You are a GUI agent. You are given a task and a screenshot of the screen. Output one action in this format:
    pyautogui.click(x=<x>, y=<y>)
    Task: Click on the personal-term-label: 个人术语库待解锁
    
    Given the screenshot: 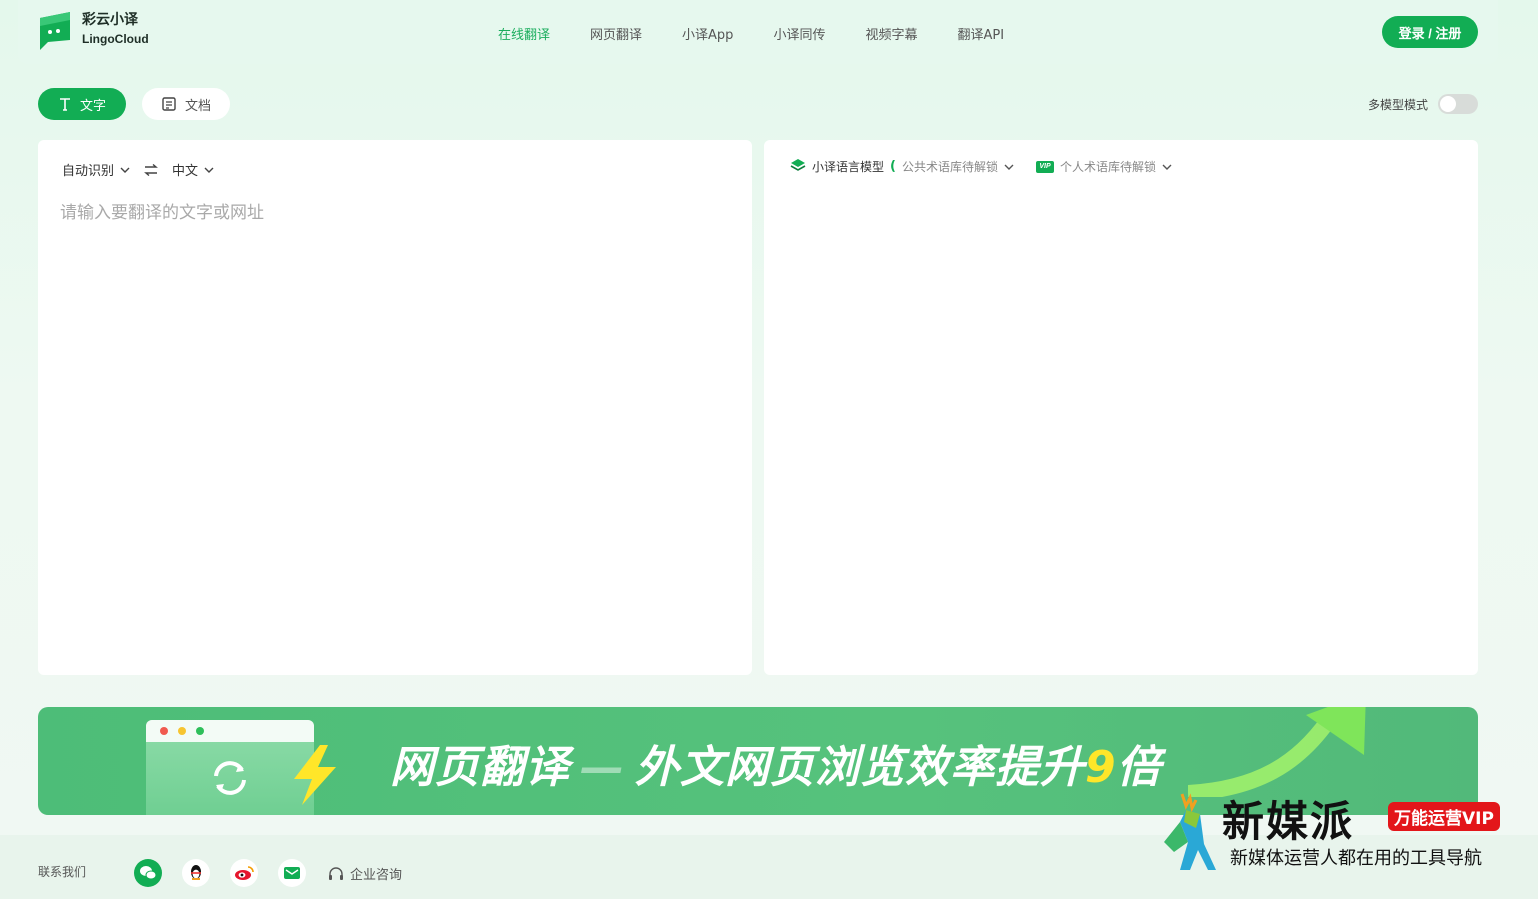 What is the action you would take?
    pyautogui.click(x=1107, y=167)
    